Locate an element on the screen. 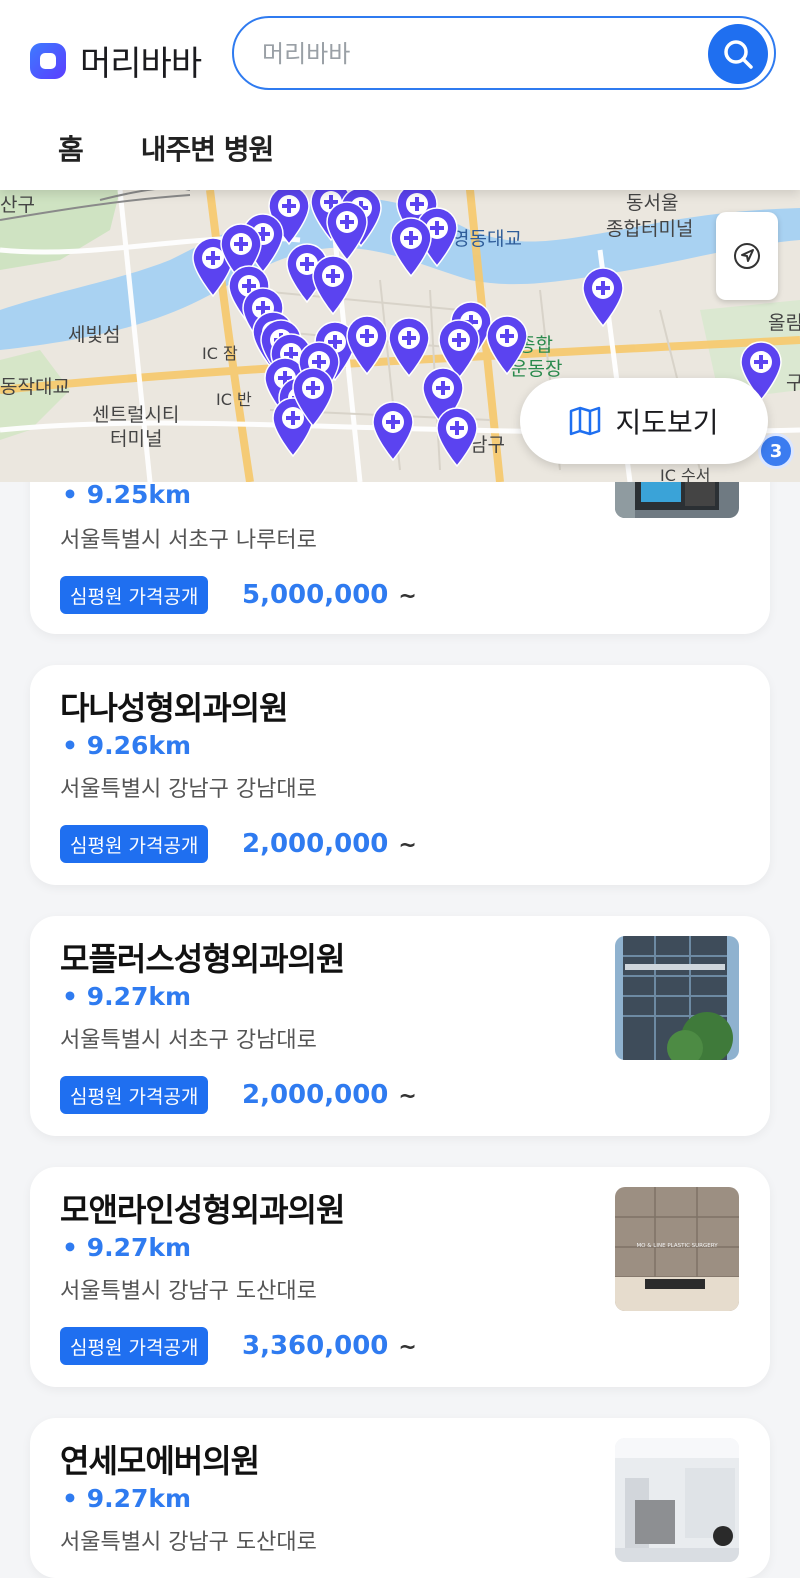 The width and height of the screenshot is (800, 1578). search-bar is located at coordinates (504, 53).